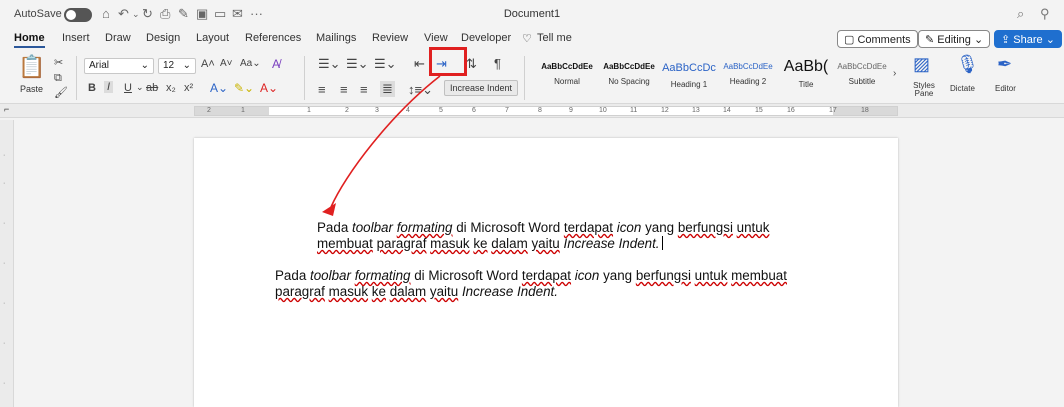 This screenshot has width=1064, height=407. I want to click on autosave-toggle, so click(78, 15).